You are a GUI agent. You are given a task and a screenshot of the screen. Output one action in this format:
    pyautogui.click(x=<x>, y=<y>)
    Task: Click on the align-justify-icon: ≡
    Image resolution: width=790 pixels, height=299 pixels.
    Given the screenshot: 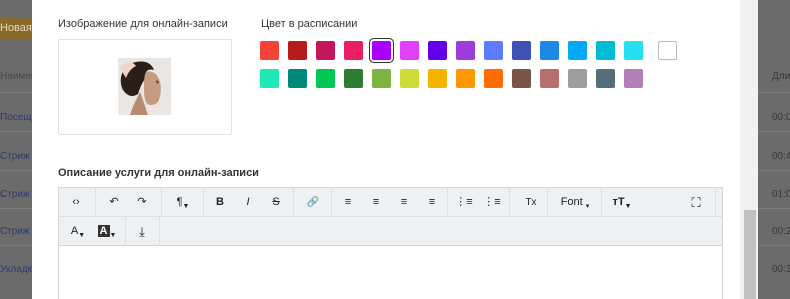 What is the action you would take?
    pyautogui.click(x=432, y=202)
    